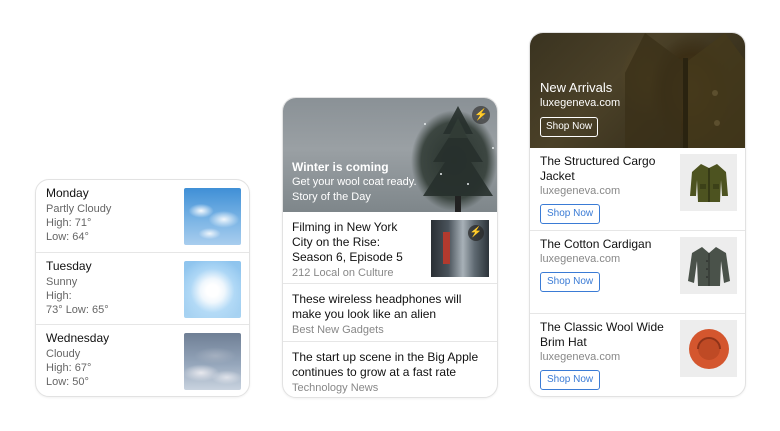 The width and height of the screenshot is (780, 431). Describe the element at coordinates (335, 388) in the screenshot. I see `news-source: Technology News` at that location.